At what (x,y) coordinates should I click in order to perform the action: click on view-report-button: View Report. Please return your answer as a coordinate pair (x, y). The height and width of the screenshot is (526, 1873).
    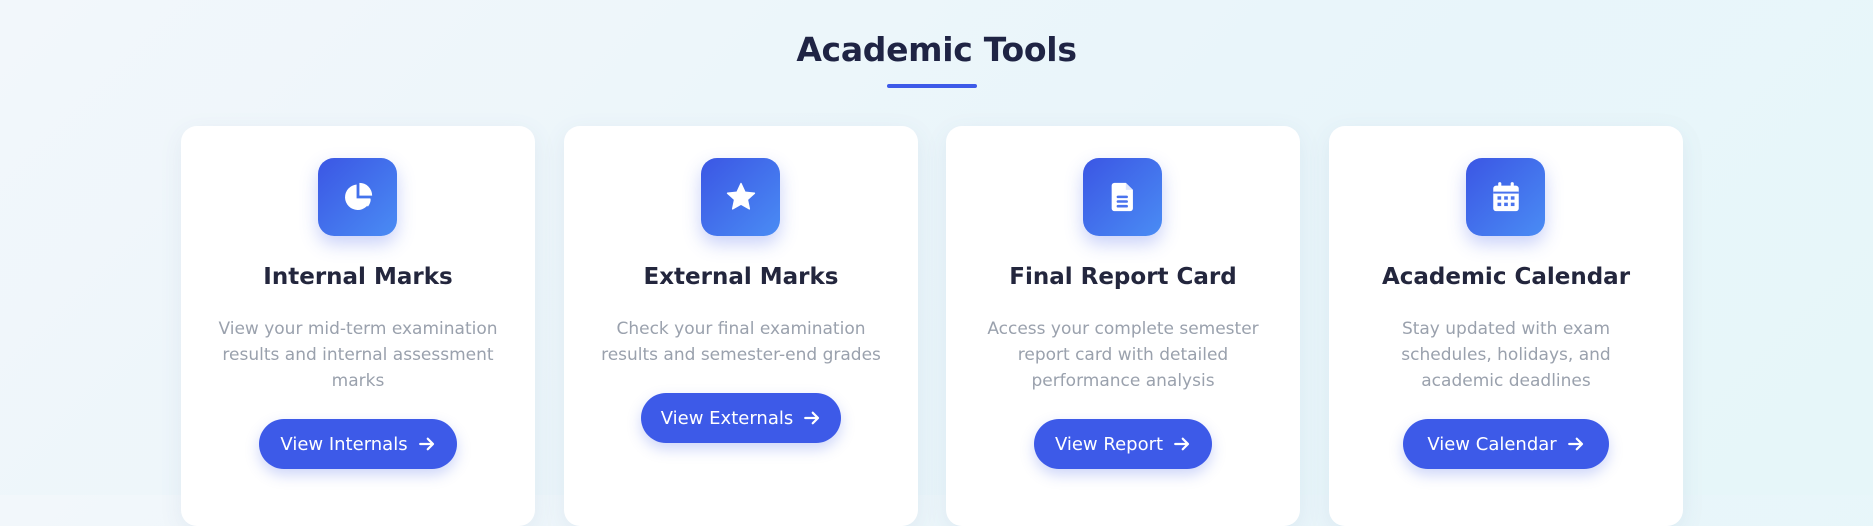
    Looking at the image, I should click on (1123, 444).